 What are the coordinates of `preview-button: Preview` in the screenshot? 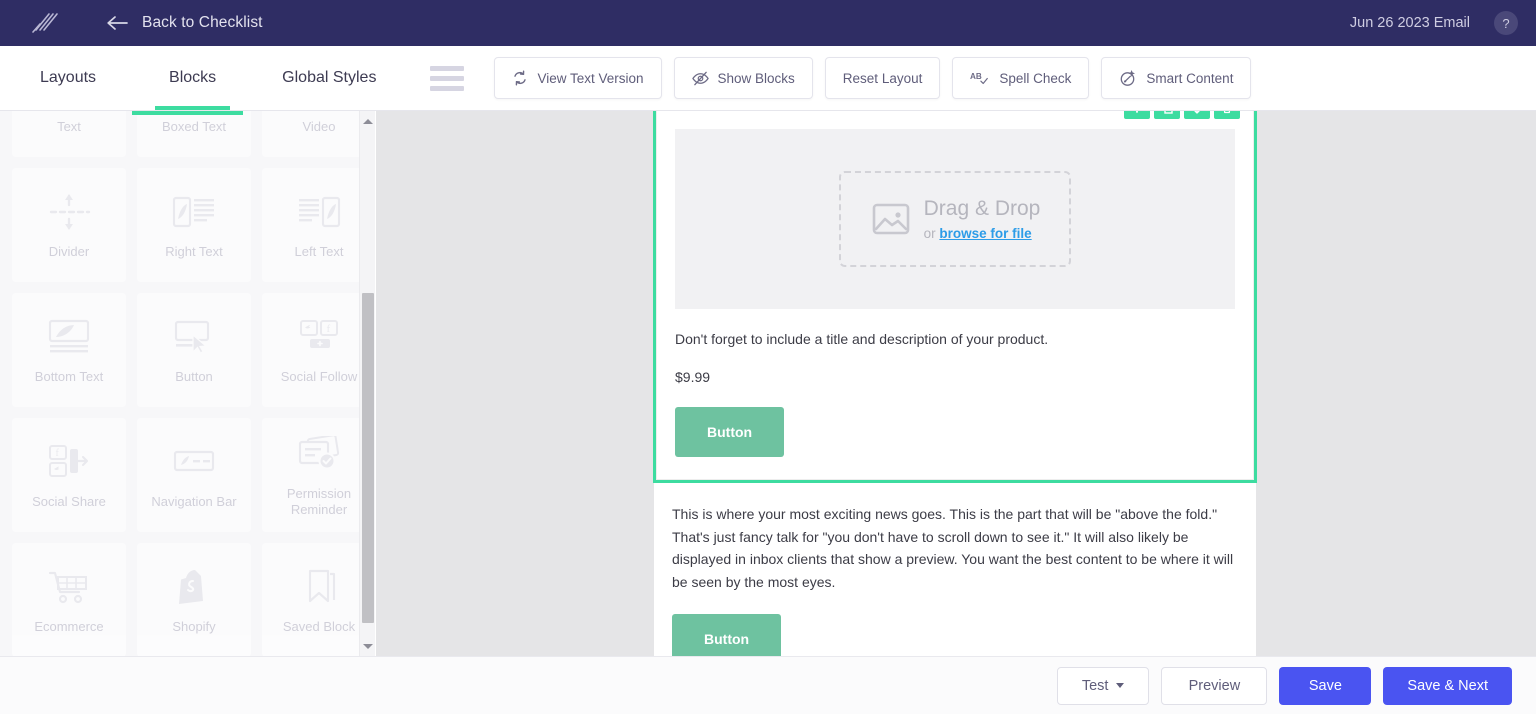 It's located at (1214, 685).